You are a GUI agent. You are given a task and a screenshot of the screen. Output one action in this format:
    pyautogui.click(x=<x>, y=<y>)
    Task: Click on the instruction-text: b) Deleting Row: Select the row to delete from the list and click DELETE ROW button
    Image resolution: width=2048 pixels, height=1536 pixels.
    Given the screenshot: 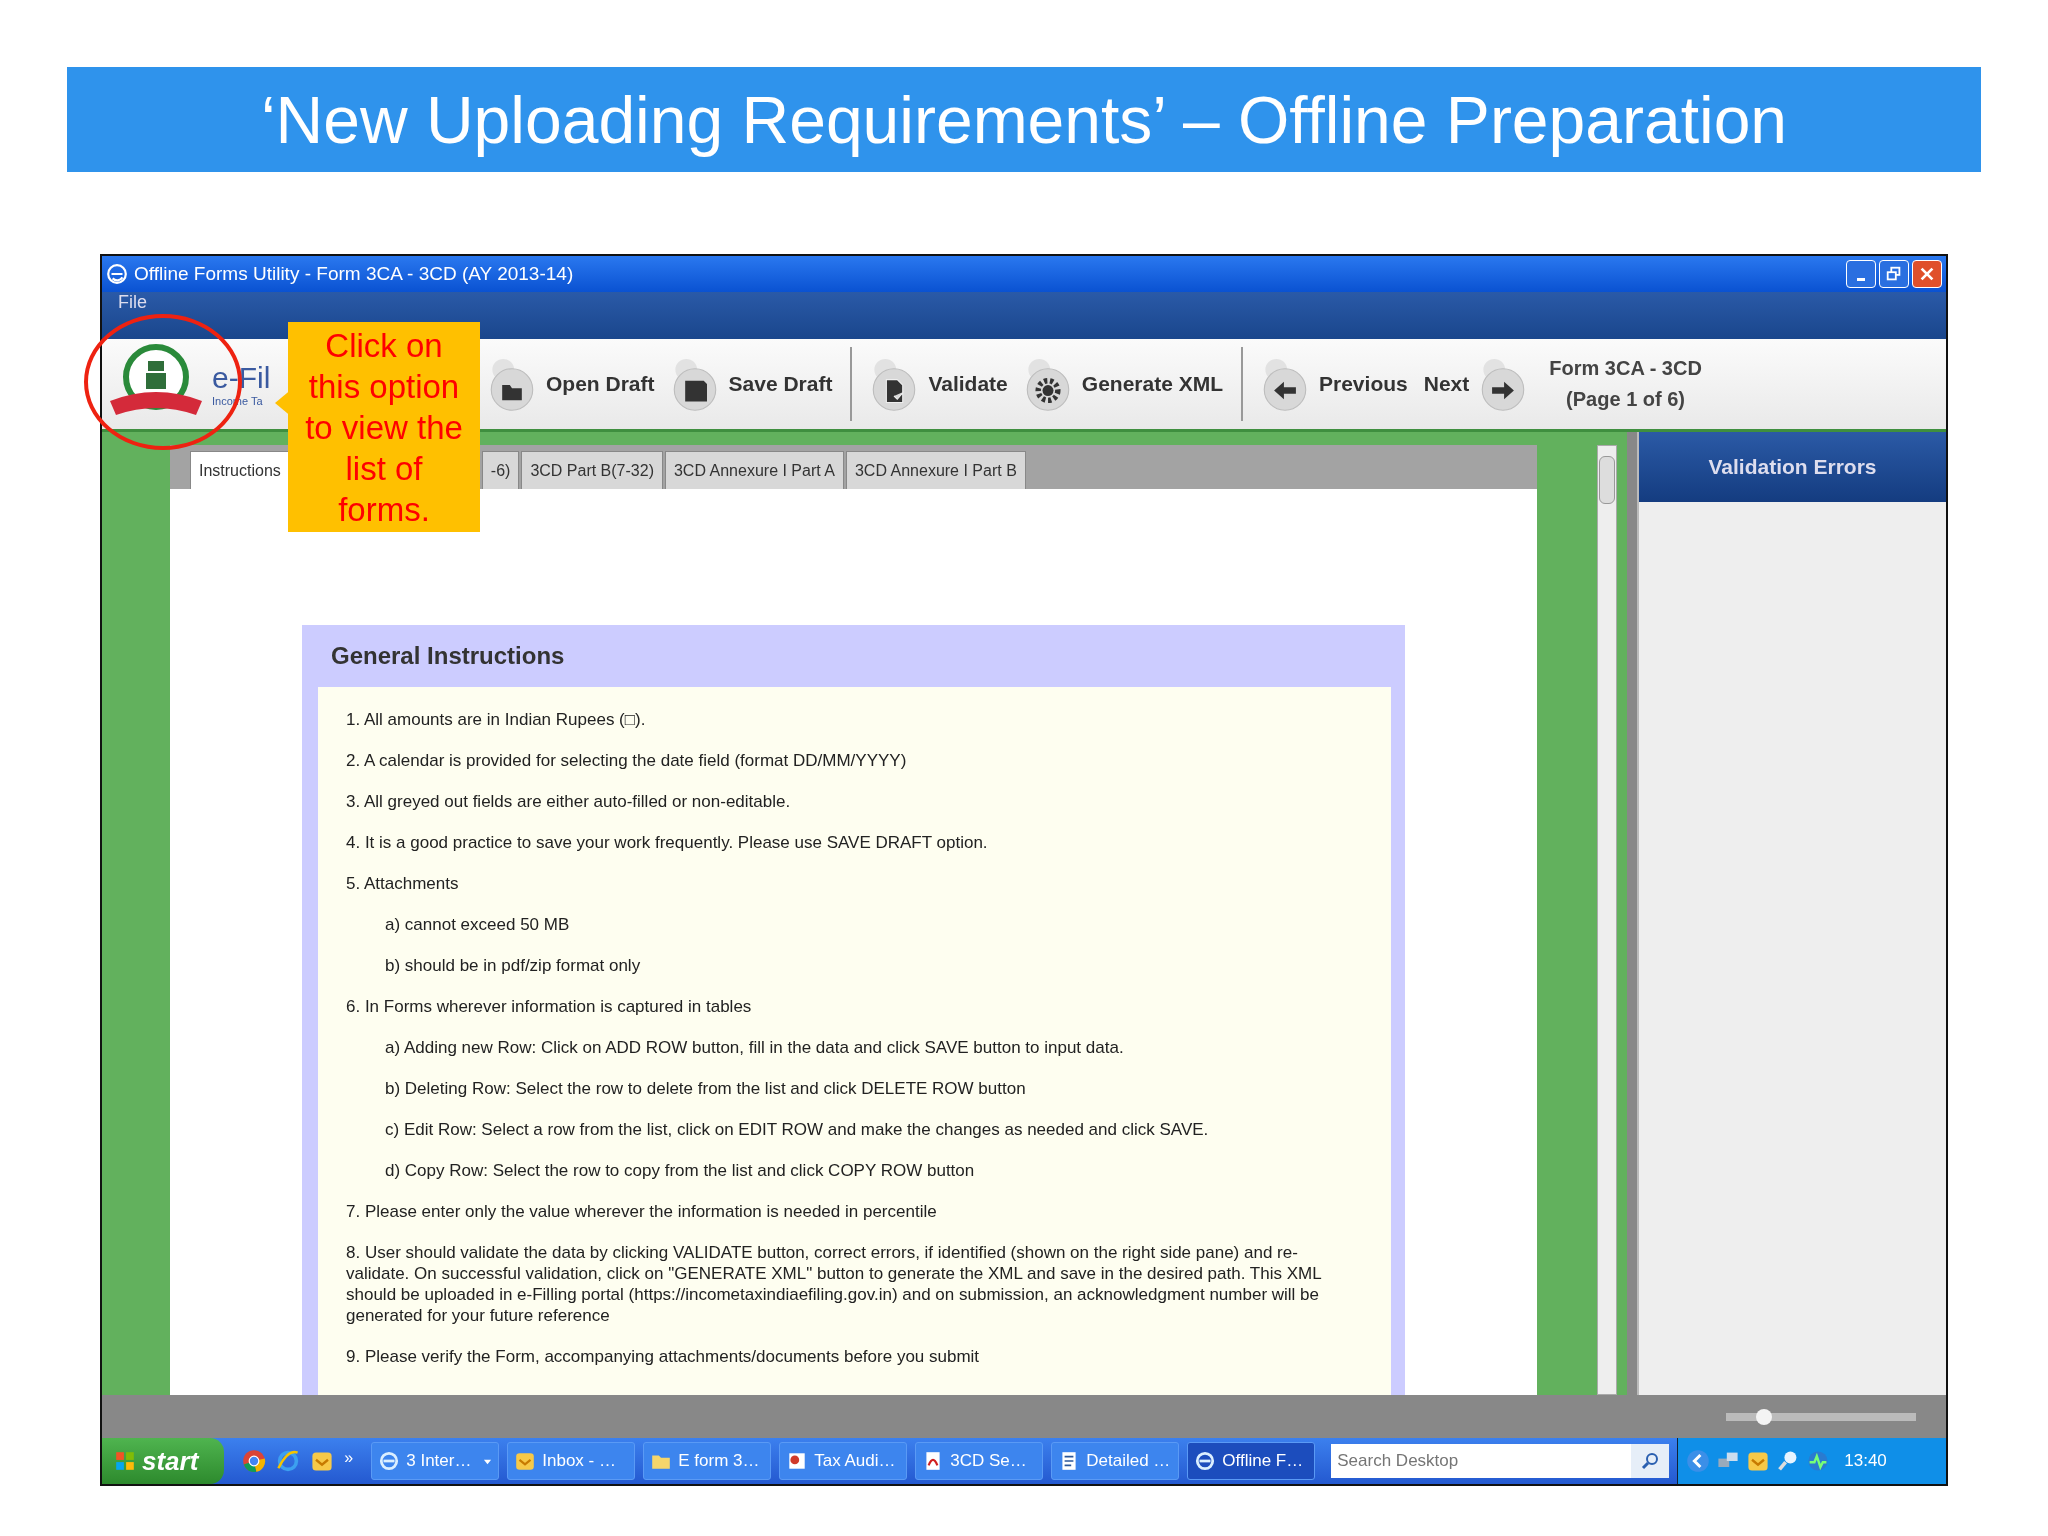 What is the action you would take?
    pyautogui.click(x=705, y=1088)
    